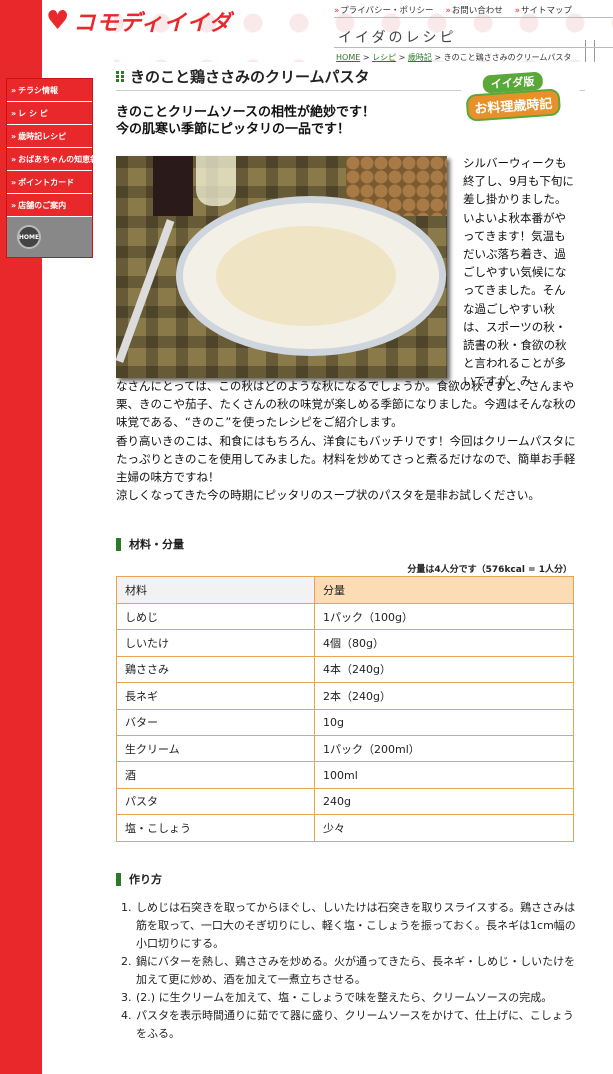 This screenshot has width=613, height=1074. Describe the element at coordinates (444, 643) in the screenshot. I see `ingredient-amount: 4個（80g）` at that location.